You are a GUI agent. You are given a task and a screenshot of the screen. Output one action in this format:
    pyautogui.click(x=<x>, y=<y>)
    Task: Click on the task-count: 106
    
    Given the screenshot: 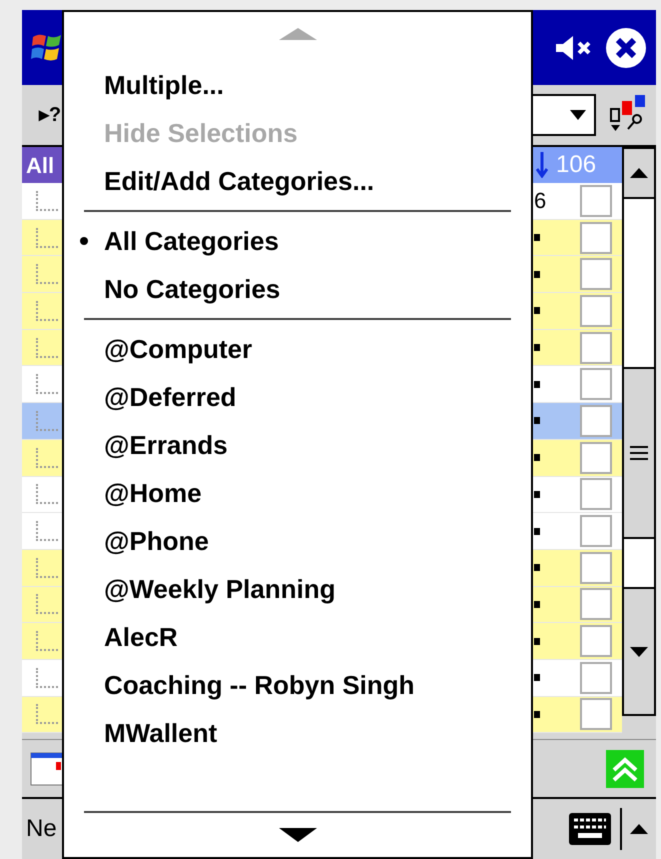 What is the action you would take?
    pyautogui.click(x=576, y=165)
    